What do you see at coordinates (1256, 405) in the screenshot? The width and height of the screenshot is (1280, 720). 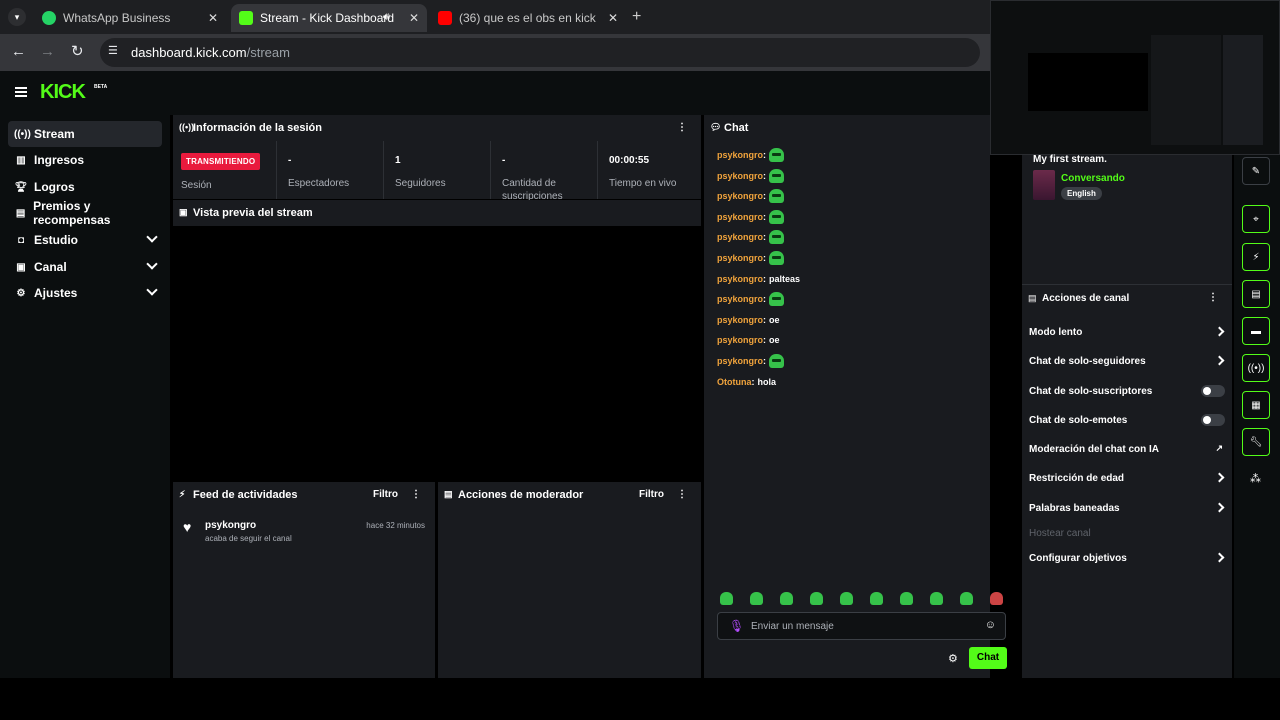 I see `layout-icon: ▦` at bounding box center [1256, 405].